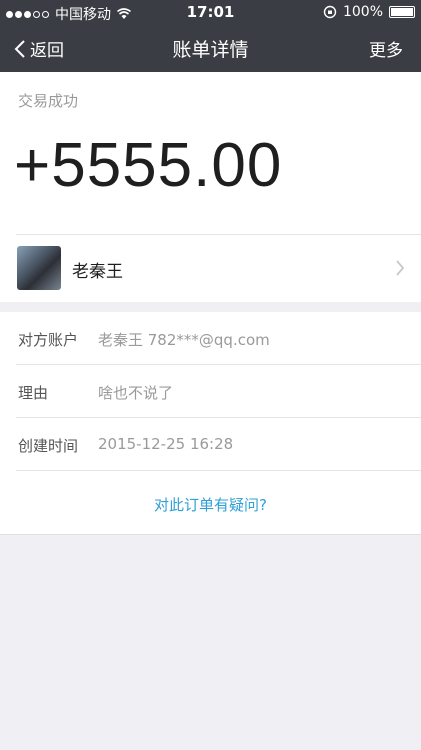  What do you see at coordinates (48, 101) in the screenshot?
I see `transaction-status: 交易成功` at bounding box center [48, 101].